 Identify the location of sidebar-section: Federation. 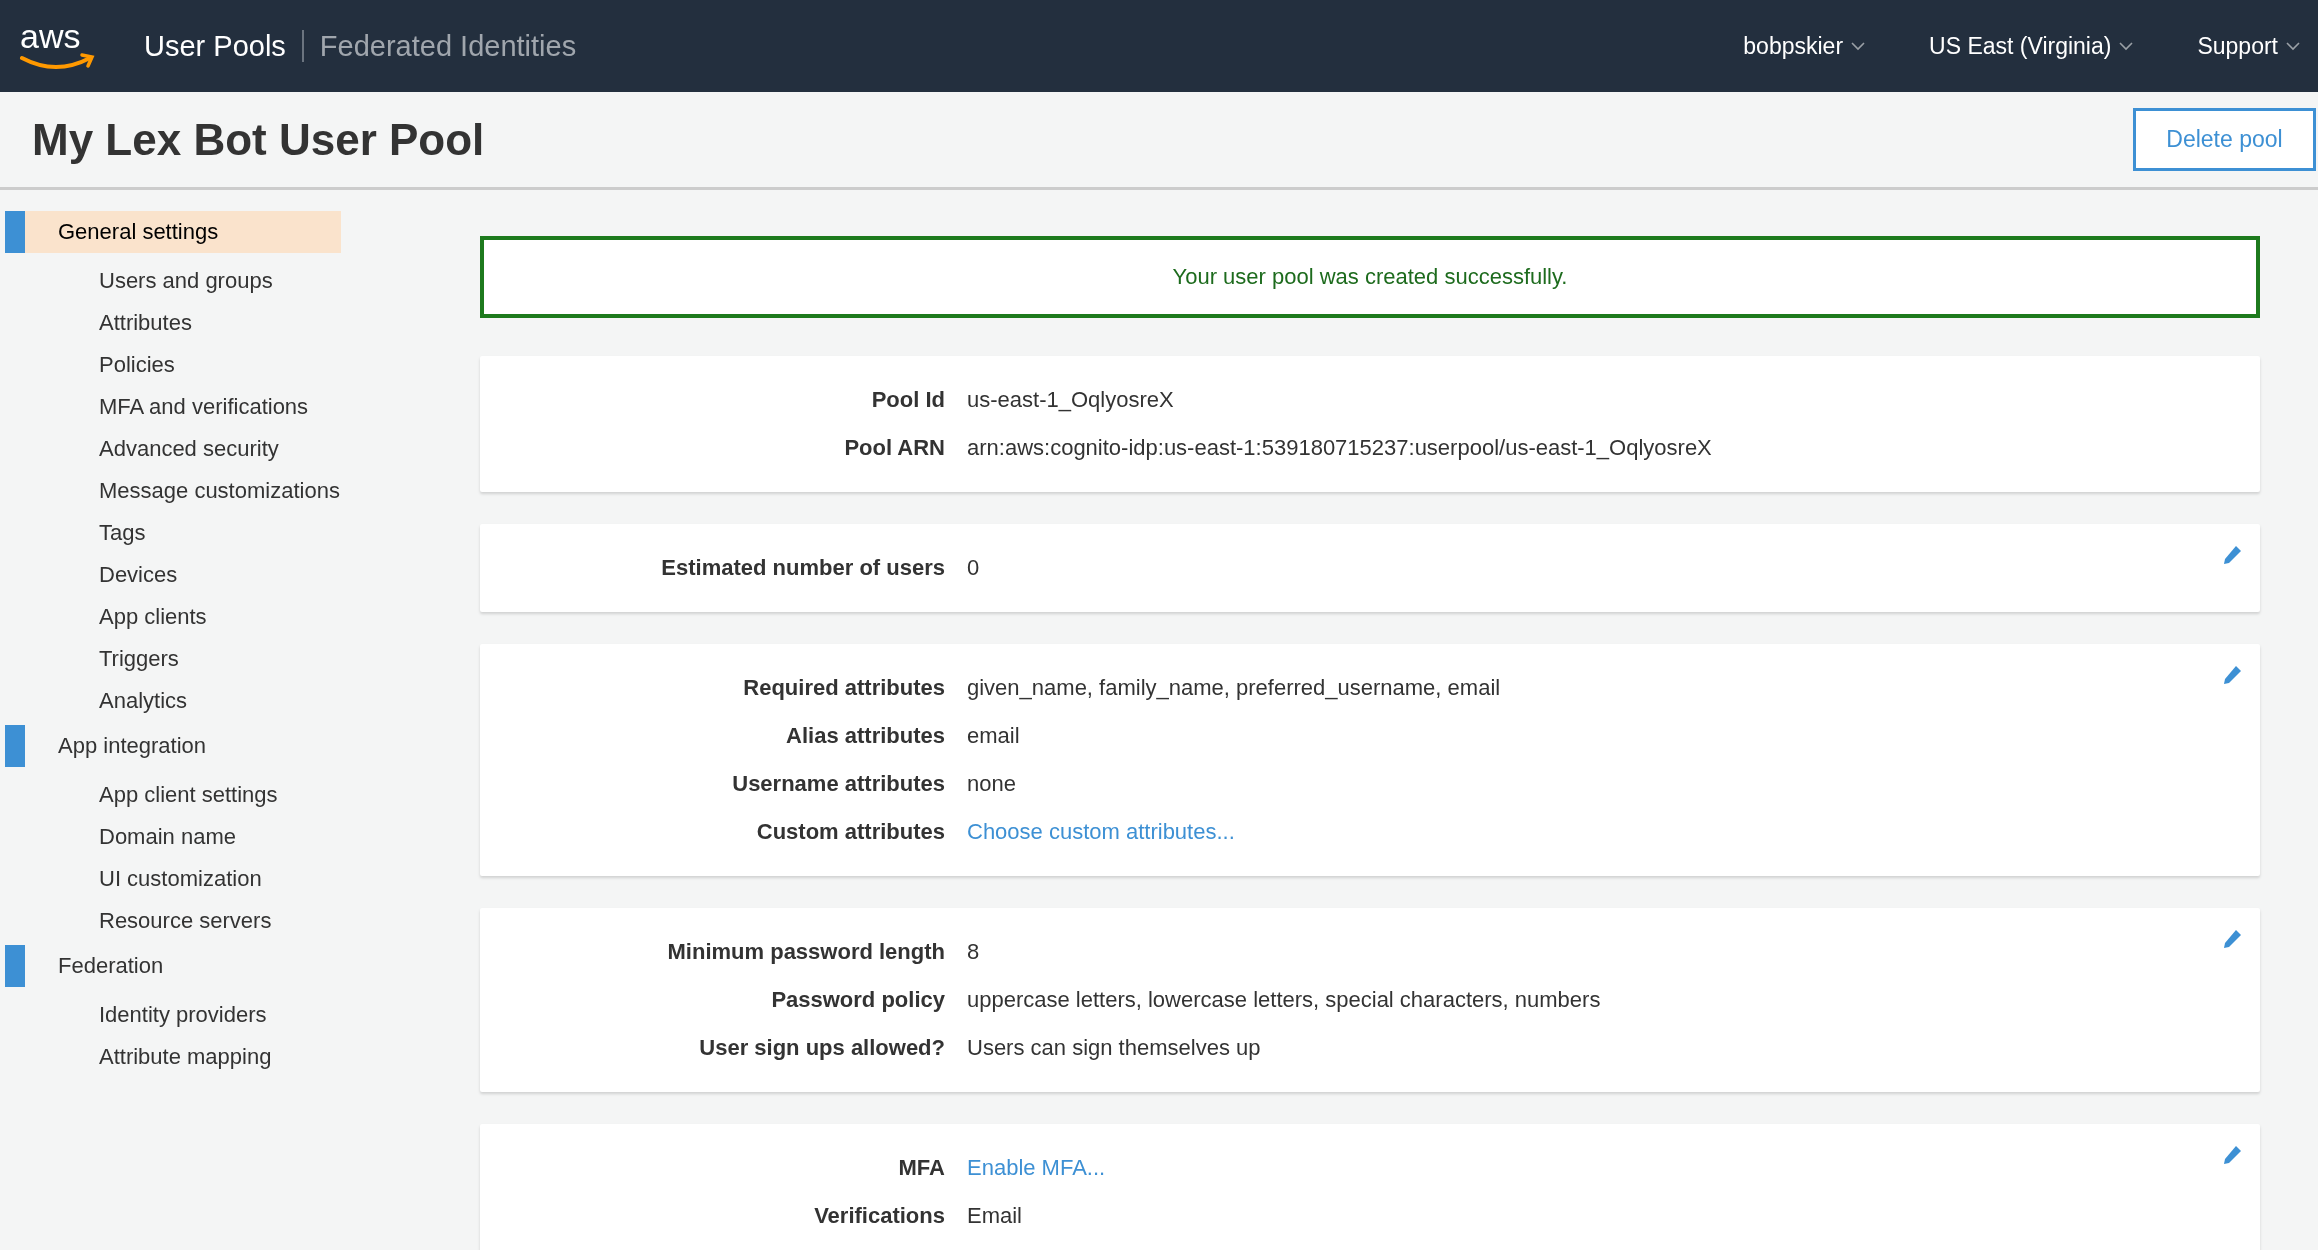
(183, 966).